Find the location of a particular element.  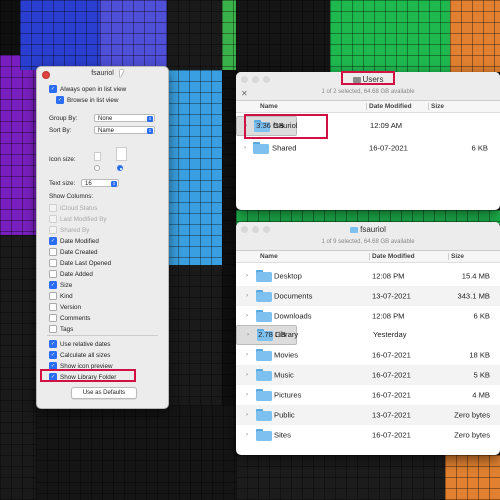

file-row-sites: › Sites 16-07-2021 Zero bytes is located at coordinates (368, 435).